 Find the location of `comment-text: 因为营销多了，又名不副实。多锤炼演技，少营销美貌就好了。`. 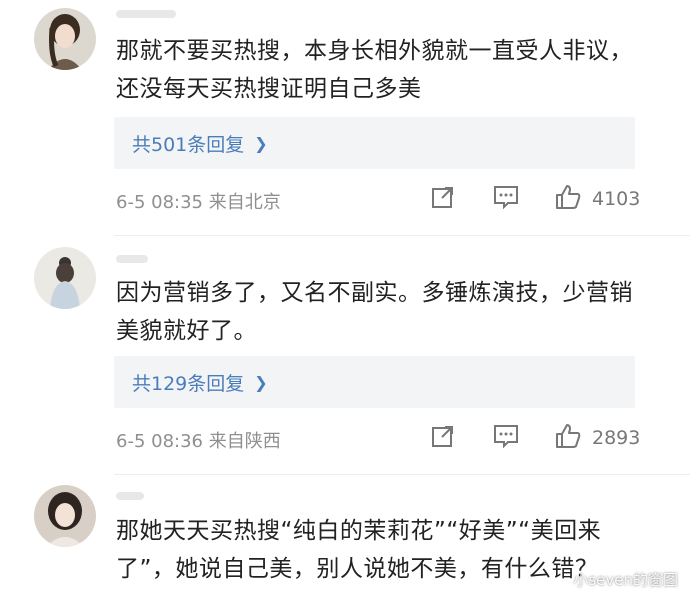

comment-text: 因为营销多了，又名不副实。多锤炼演技，少营销美貌就好了。 is located at coordinates (374, 312).